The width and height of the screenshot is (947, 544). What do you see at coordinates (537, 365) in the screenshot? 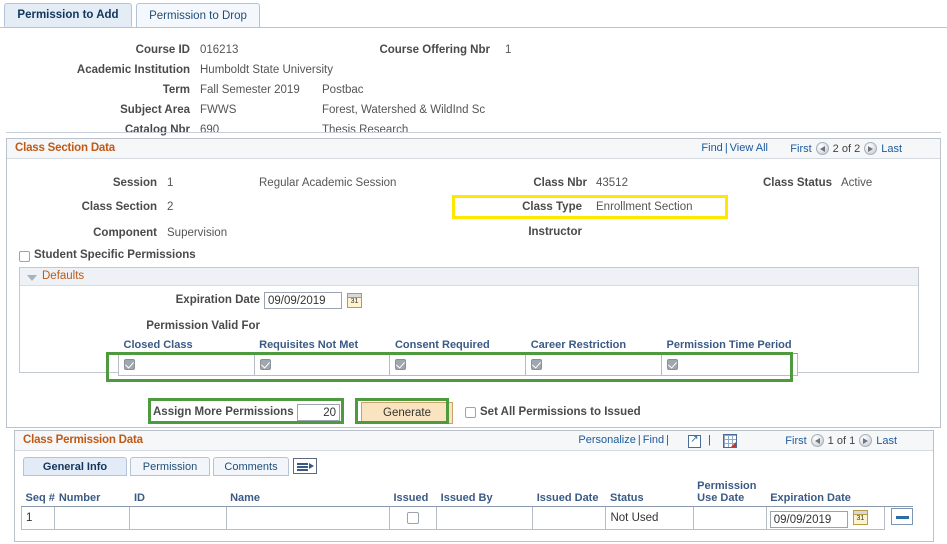
I see `career-restriction-checkbox` at bounding box center [537, 365].